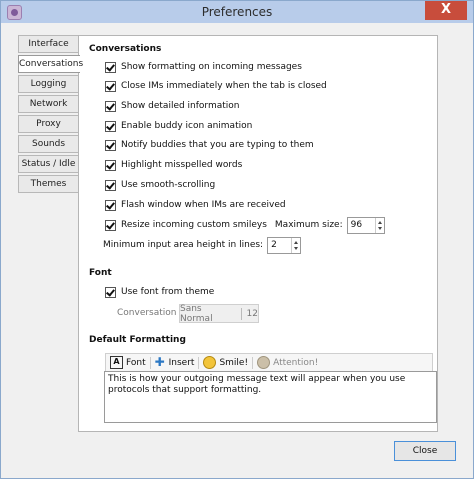 This screenshot has width=474, height=479. Describe the element at coordinates (110, 292) in the screenshot. I see `use-theme-font-checkbox` at that location.